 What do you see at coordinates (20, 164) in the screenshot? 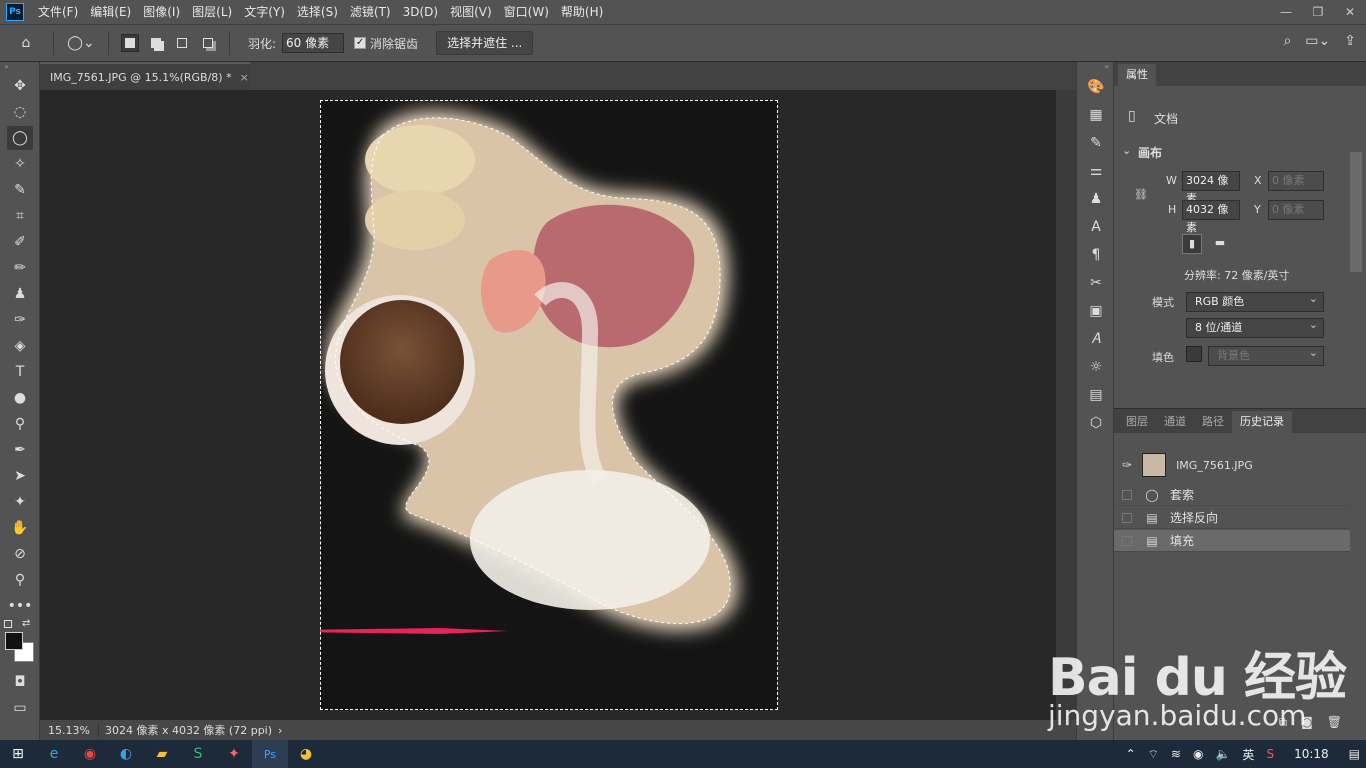
I see `magic-wand-icon: ✧` at bounding box center [20, 164].